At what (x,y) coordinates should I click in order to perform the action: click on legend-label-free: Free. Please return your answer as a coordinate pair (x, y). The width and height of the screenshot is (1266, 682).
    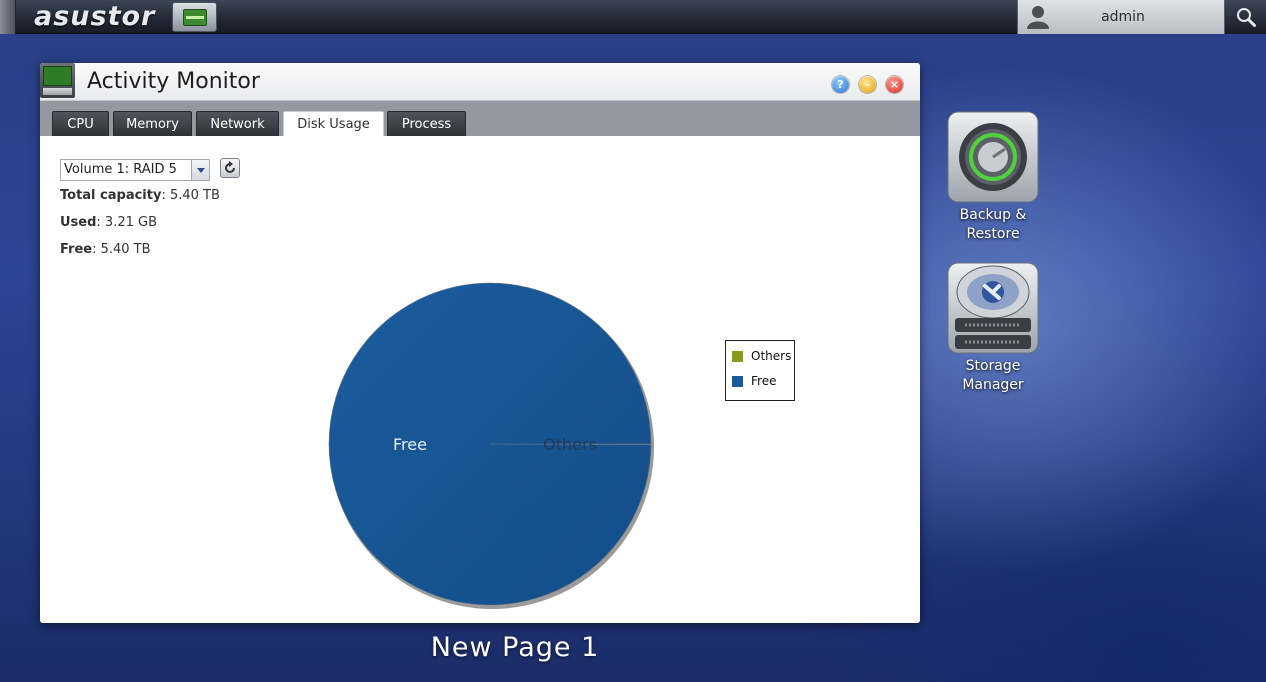
    Looking at the image, I should click on (764, 381).